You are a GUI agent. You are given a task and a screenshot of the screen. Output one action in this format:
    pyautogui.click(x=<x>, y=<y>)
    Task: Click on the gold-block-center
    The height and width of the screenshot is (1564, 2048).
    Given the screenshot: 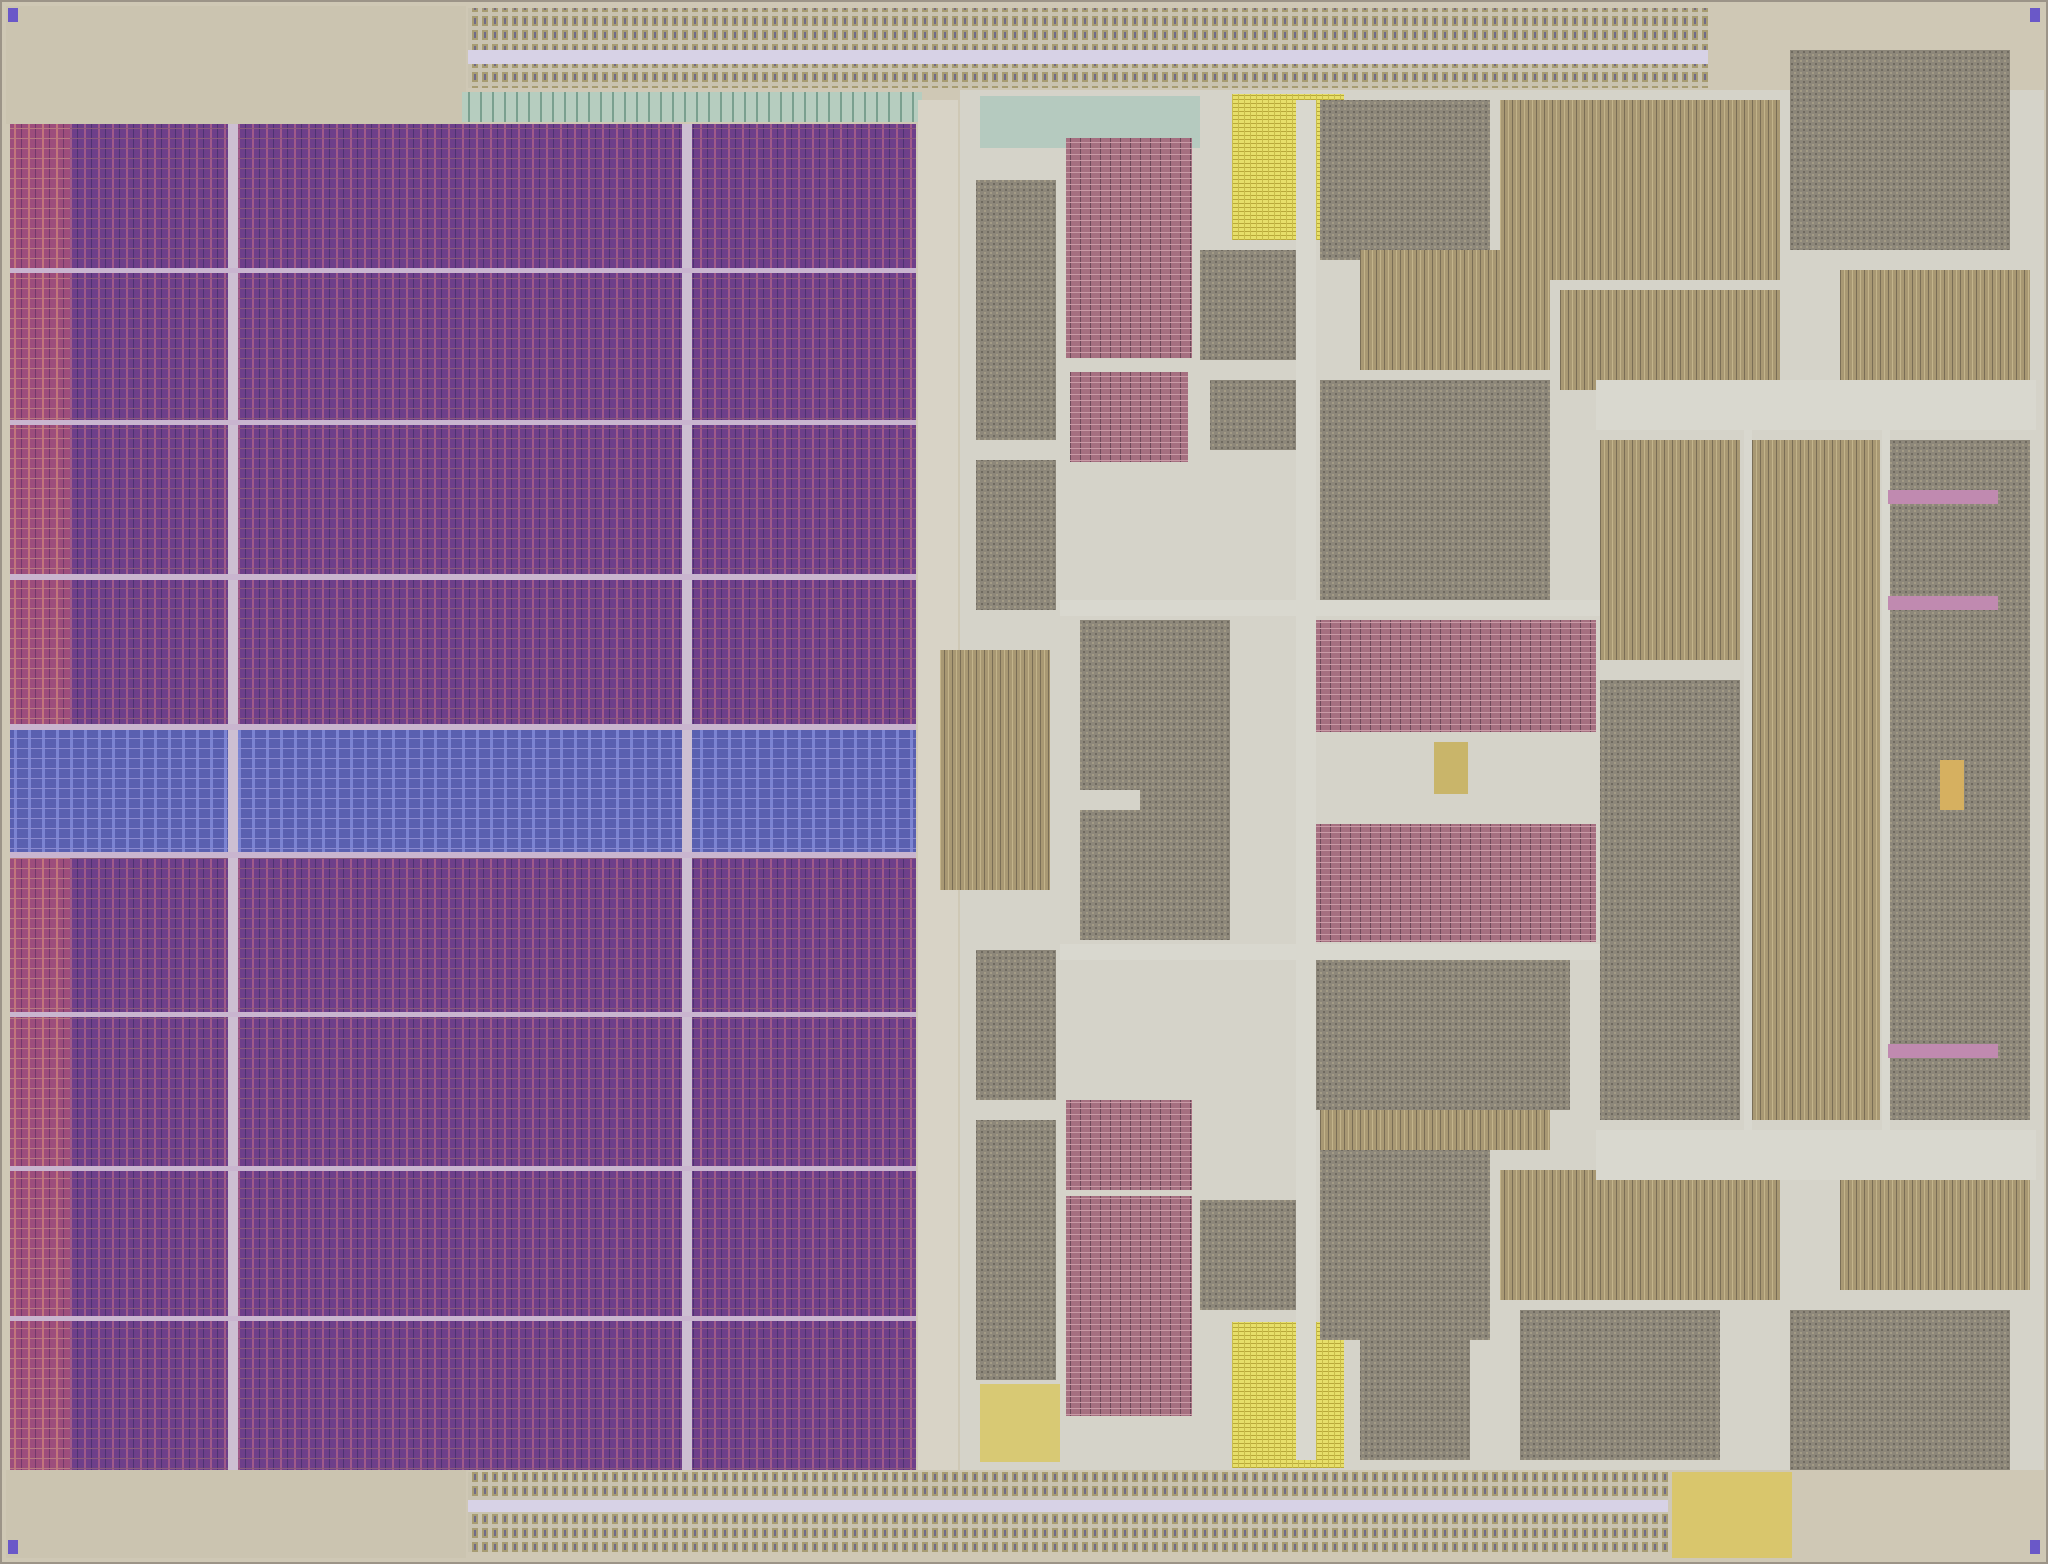 What is the action you would take?
    pyautogui.click(x=1451, y=768)
    